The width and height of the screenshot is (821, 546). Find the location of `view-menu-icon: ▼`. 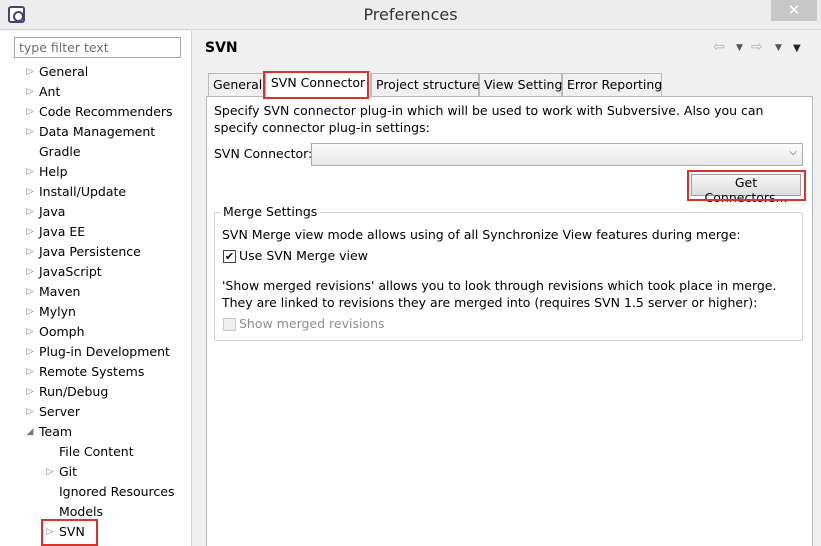

view-menu-icon: ▼ is located at coordinates (797, 48).